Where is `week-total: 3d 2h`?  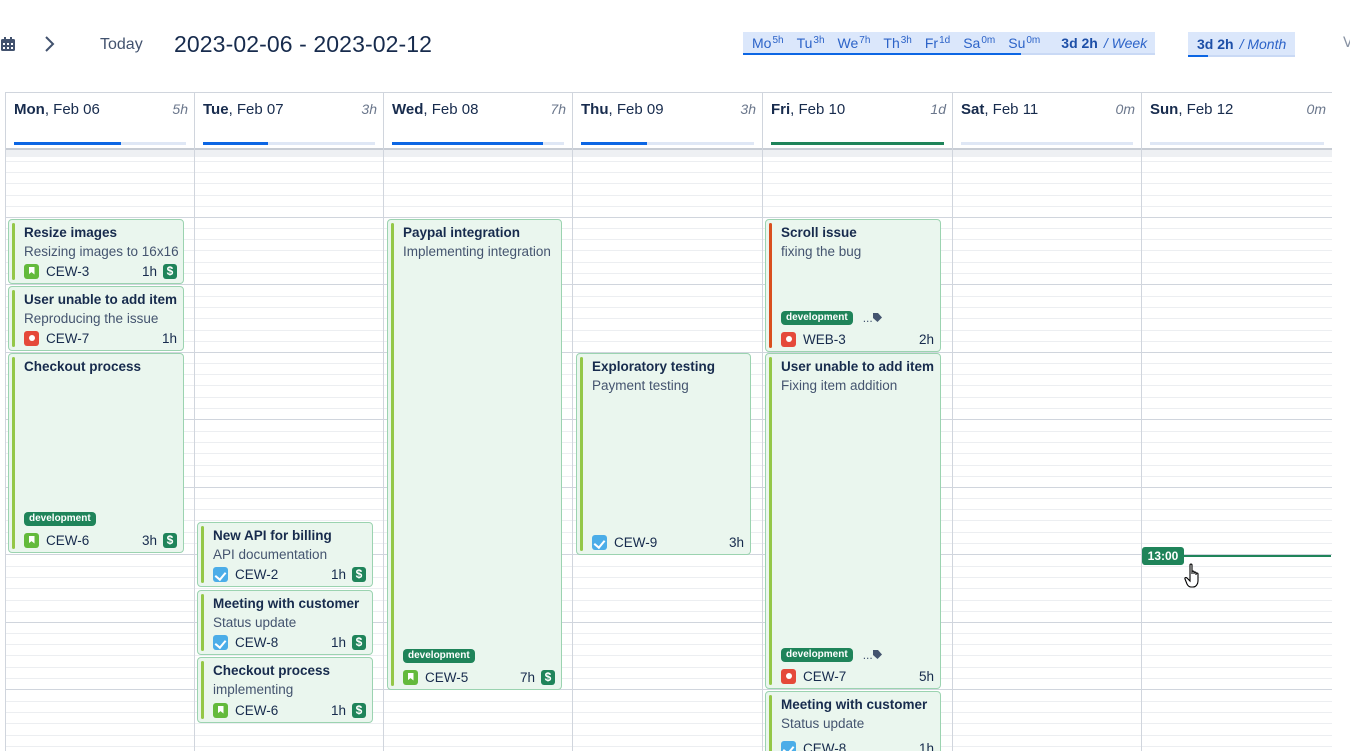 week-total: 3d 2h is located at coordinates (1079, 42).